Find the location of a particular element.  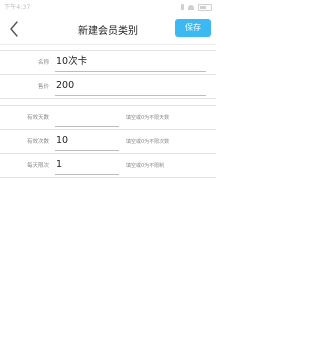

status-time: 下午4:37 is located at coordinates (17, 7).